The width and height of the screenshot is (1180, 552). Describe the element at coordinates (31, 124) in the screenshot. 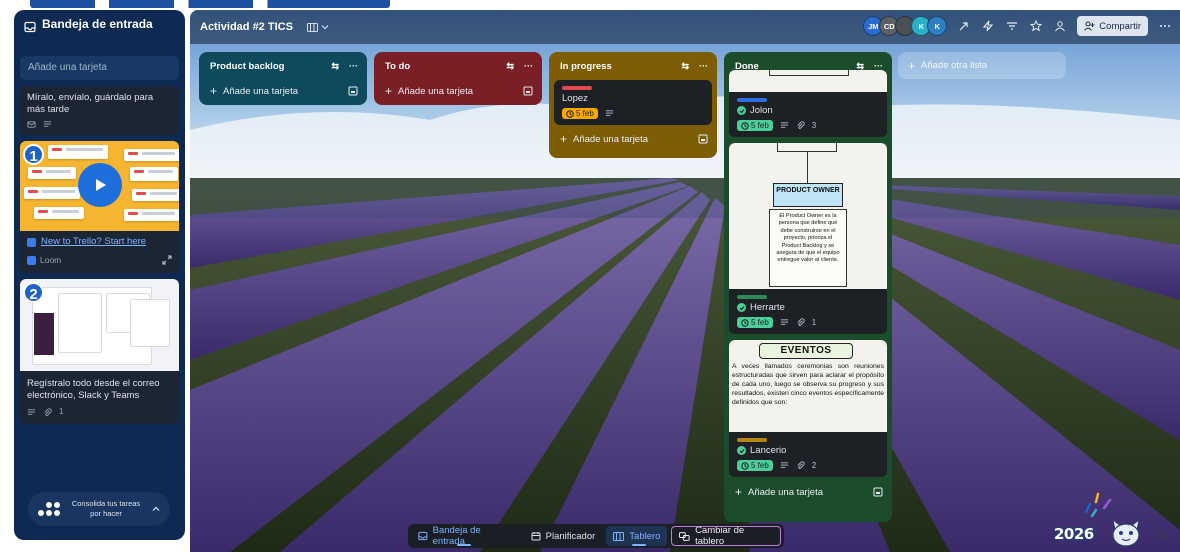

I see `email-icon` at that location.